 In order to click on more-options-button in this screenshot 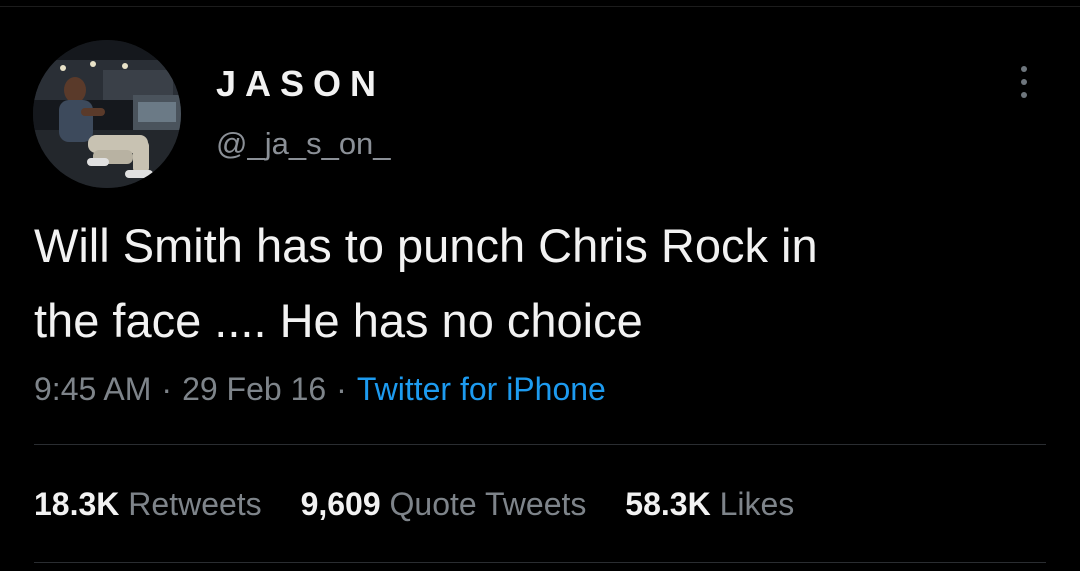, I will do `click(1024, 82)`.